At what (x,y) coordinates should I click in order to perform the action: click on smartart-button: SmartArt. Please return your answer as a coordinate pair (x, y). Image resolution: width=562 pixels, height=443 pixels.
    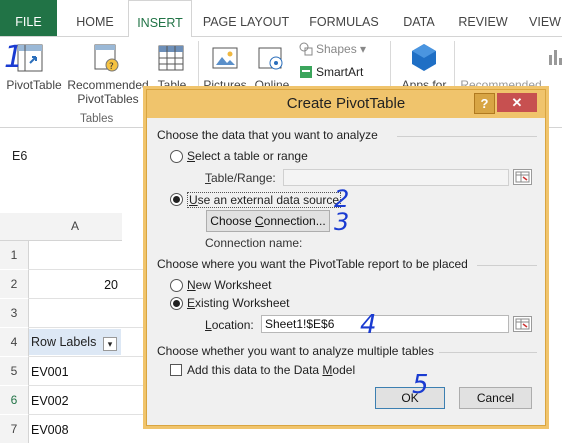
    Looking at the image, I should click on (339, 72).